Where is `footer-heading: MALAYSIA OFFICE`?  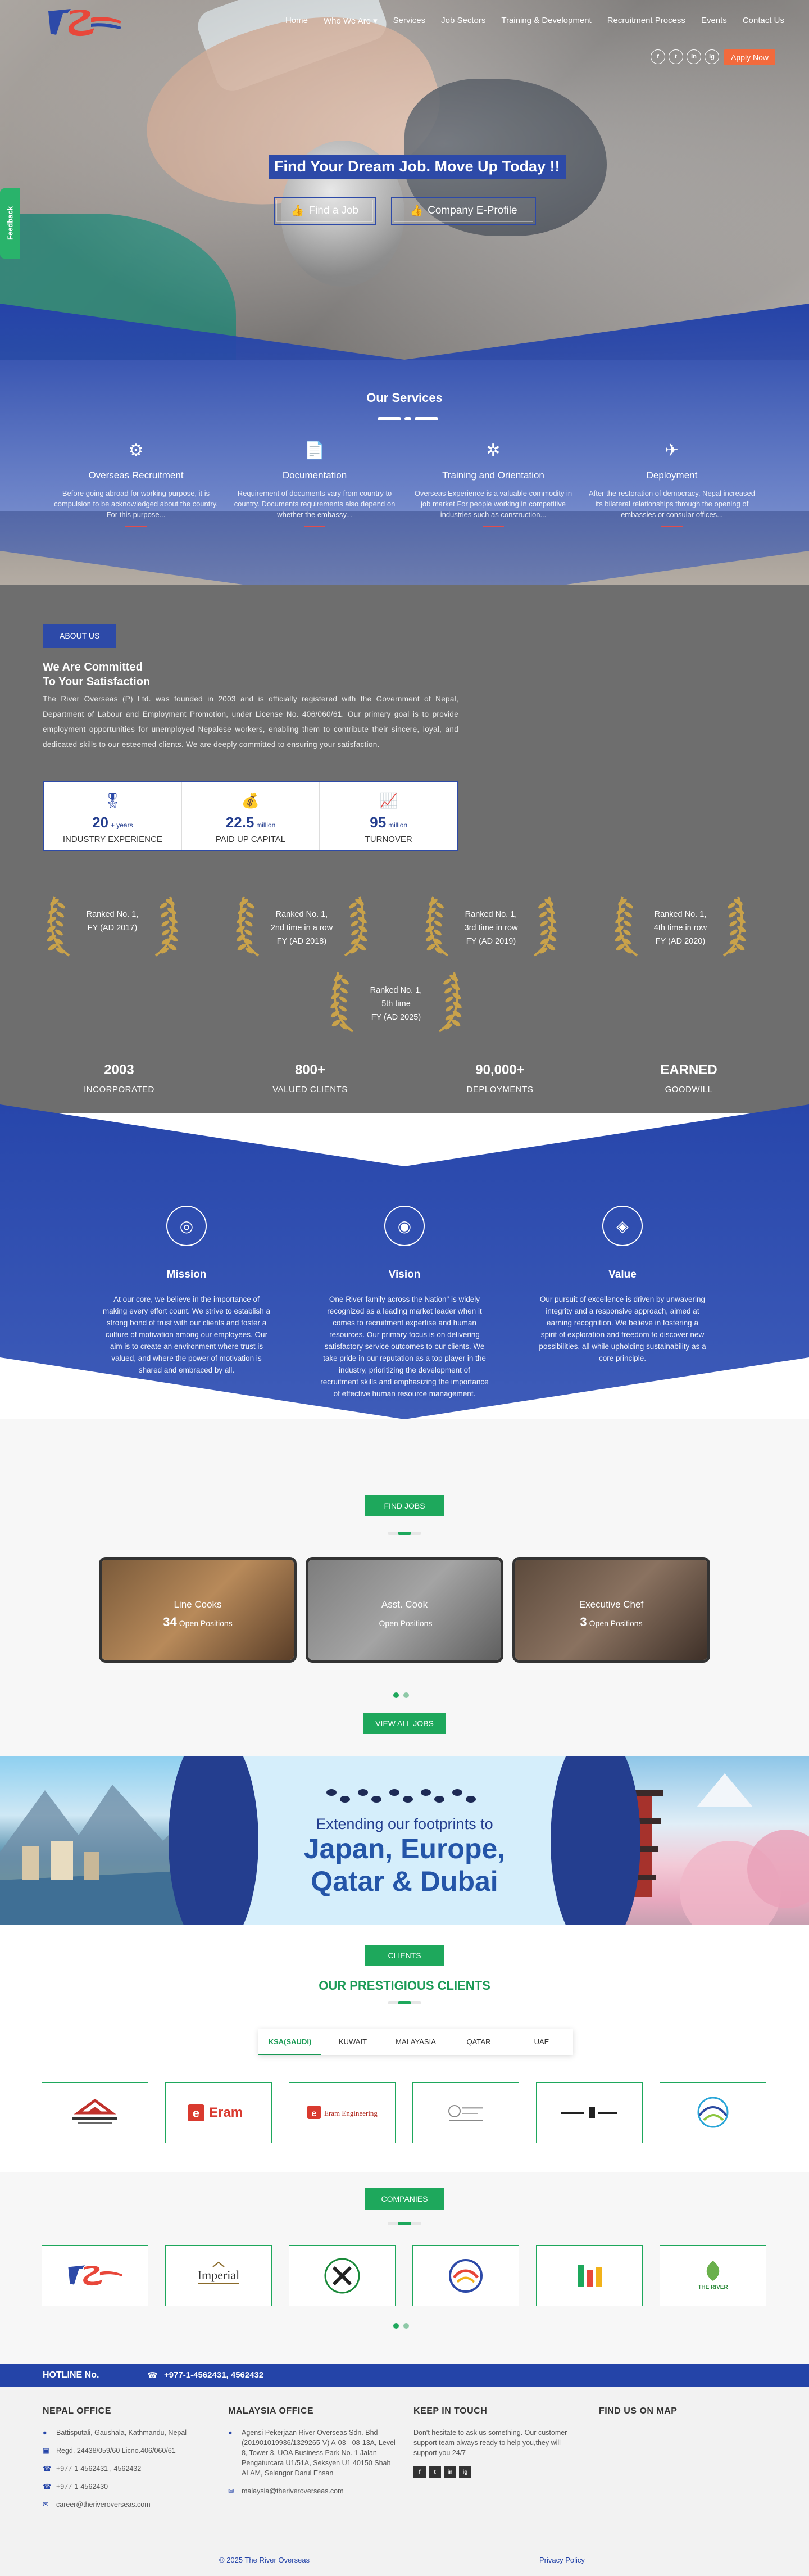
footer-heading: MALAYSIA OFFICE is located at coordinates (271, 2411).